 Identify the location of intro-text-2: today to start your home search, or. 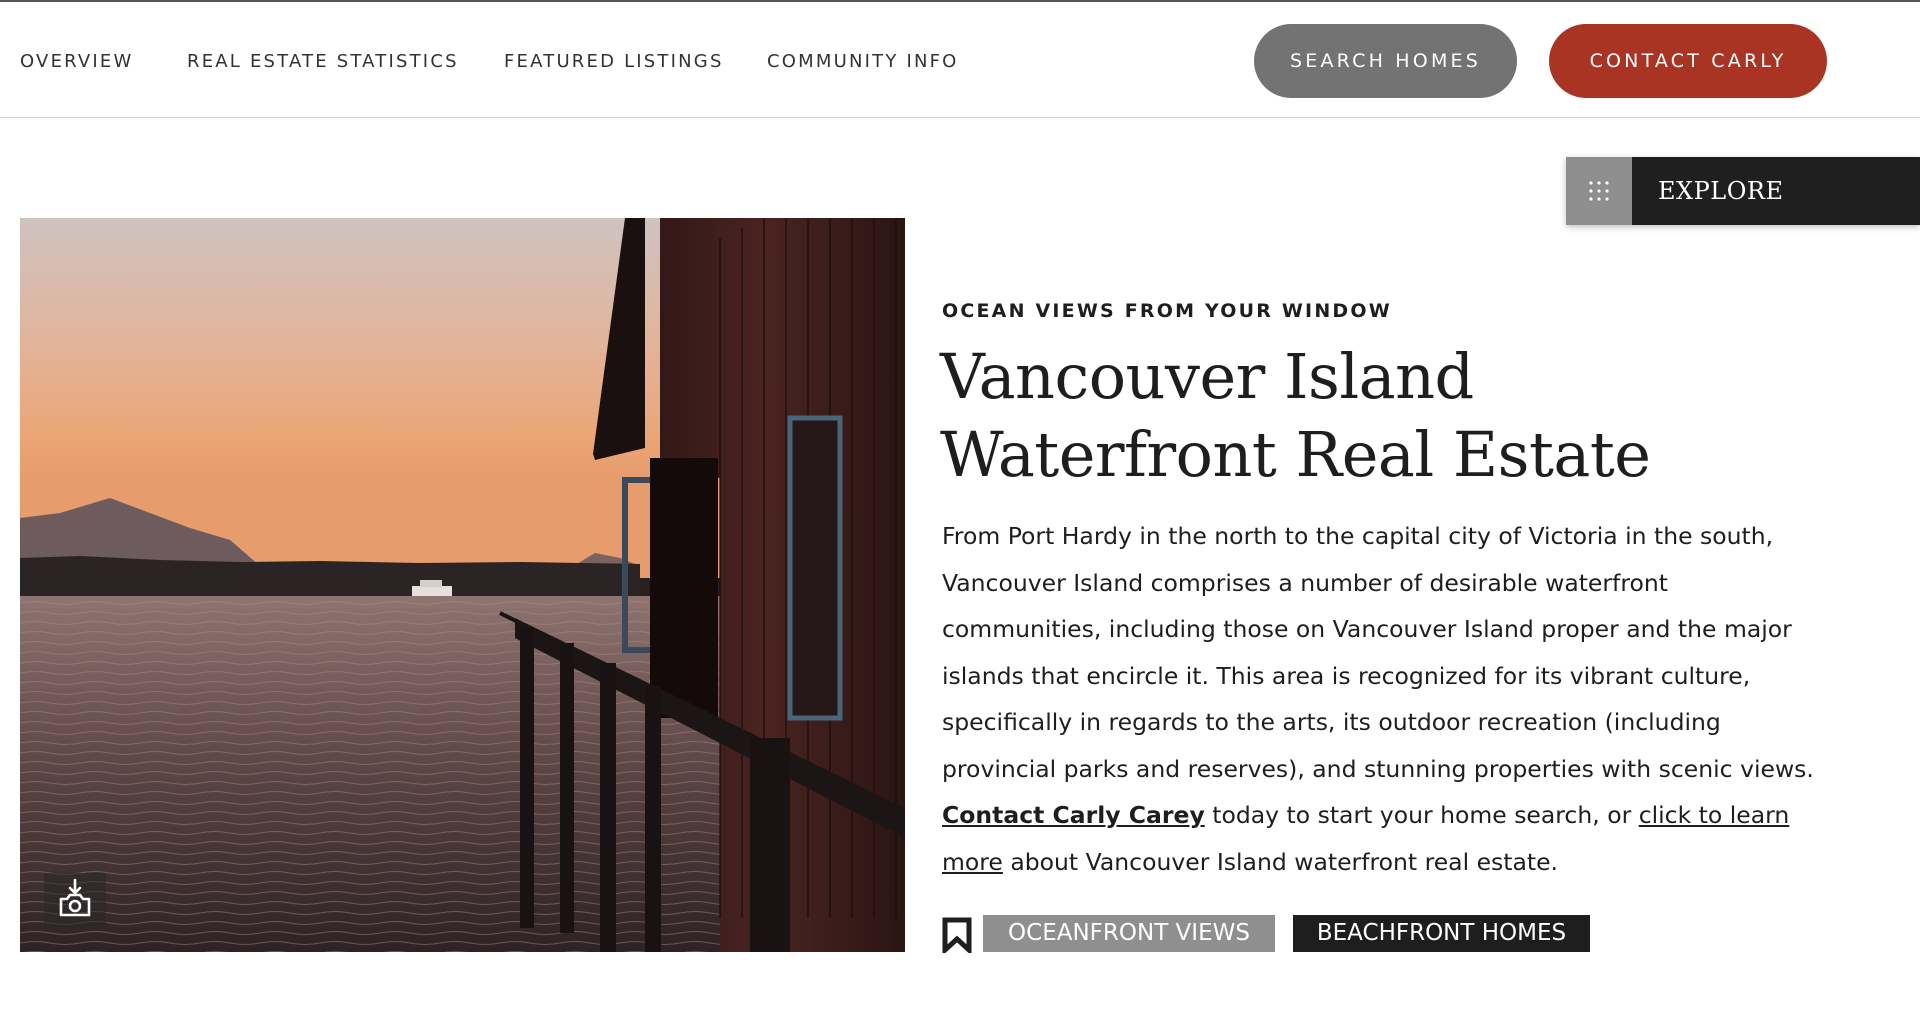
(1421, 815).